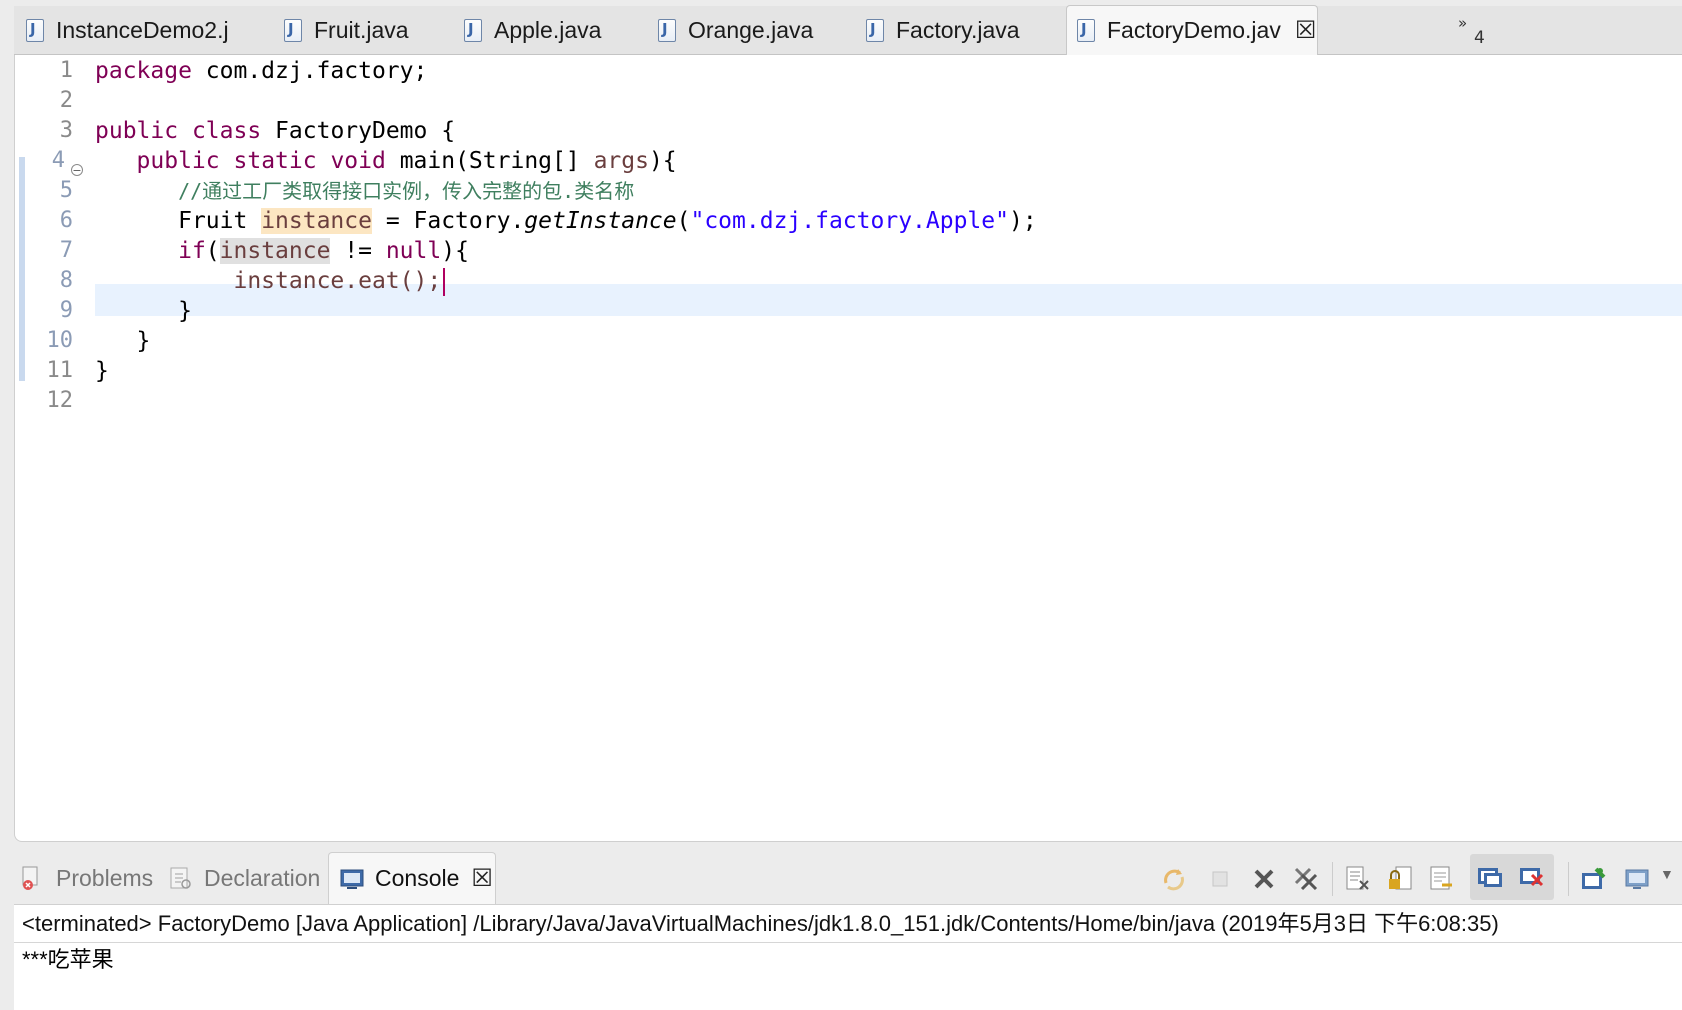 This screenshot has width=1682, height=1010. I want to click on tab-factorydemo: FactoryDemo.jav ☒, so click(1192, 30).